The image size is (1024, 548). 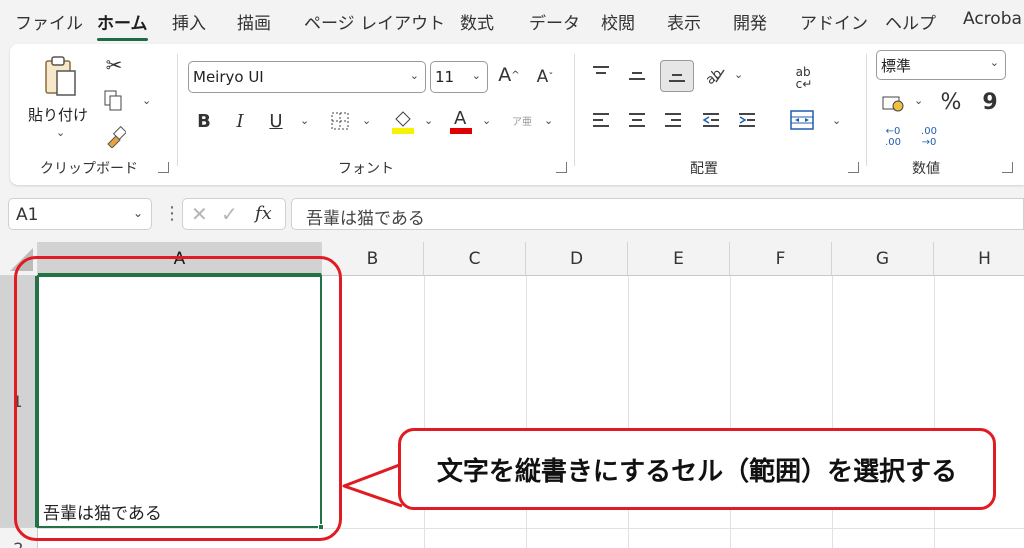 What do you see at coordinates (704, 169) in the screenshot?
I see `alignment-group-label: 配置` at bounding box center [704, 169].